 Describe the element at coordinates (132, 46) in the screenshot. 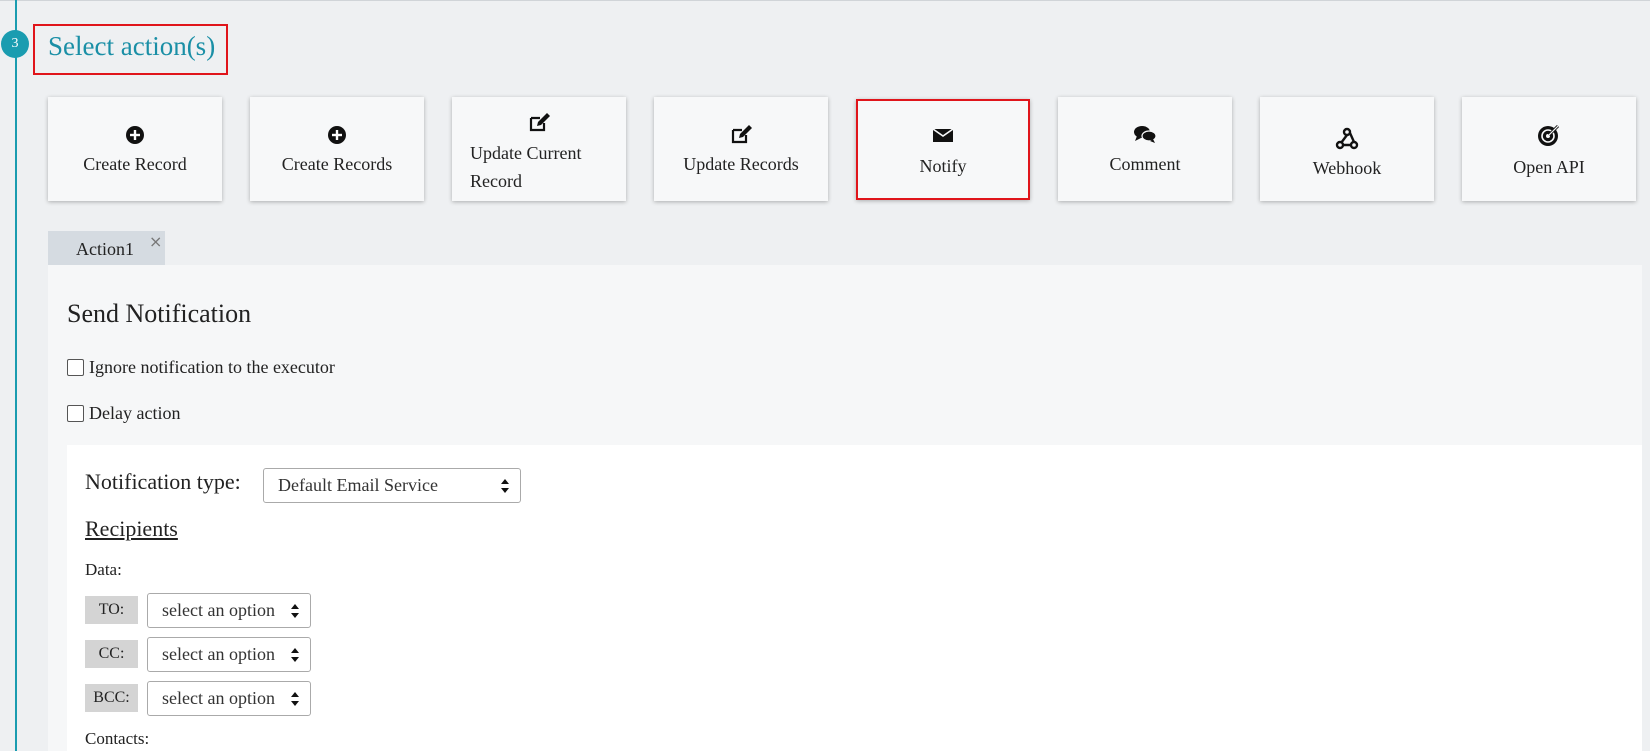

I see `section-title: Select action(s)` at that location.